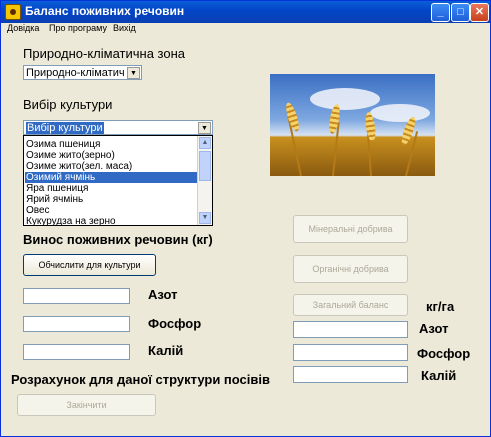 This screenshot has width=491, height=437. Describe the element at coordinates (86, 405) in the screenshot. I see `finish-button: Закінчити` at that location.